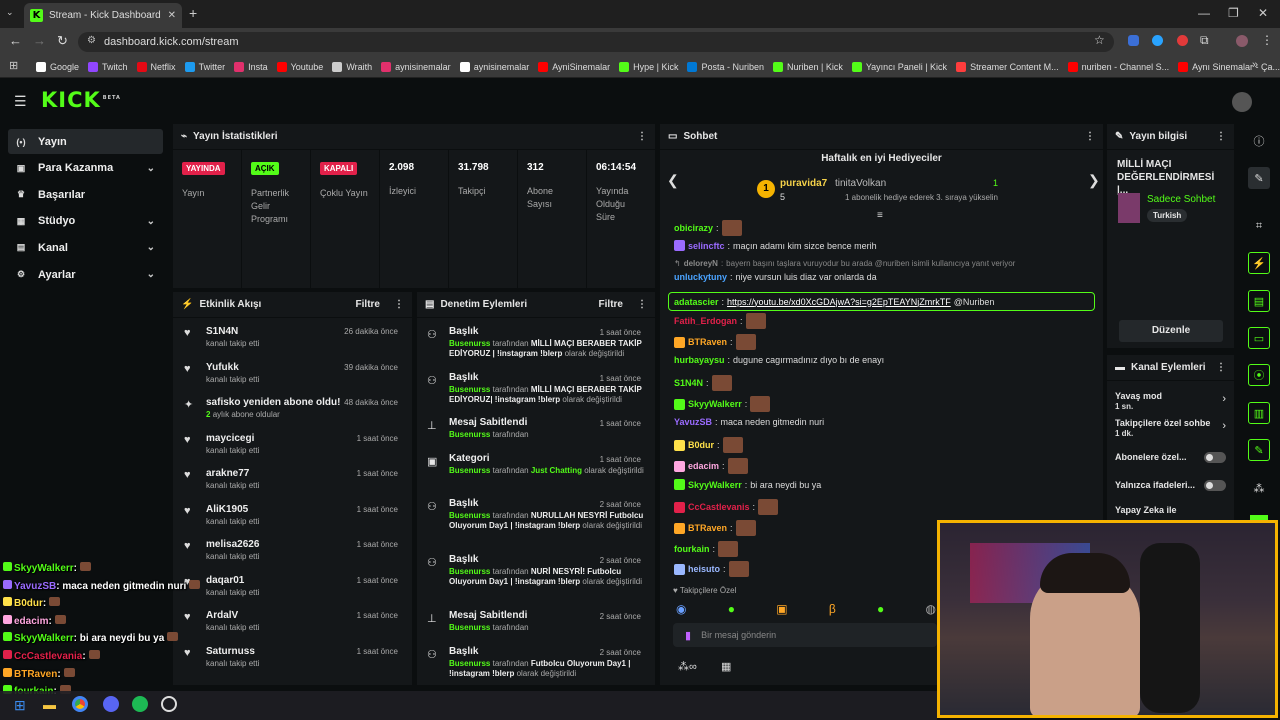  I want to click on chat-username: obicirazy, so click(693, 228).